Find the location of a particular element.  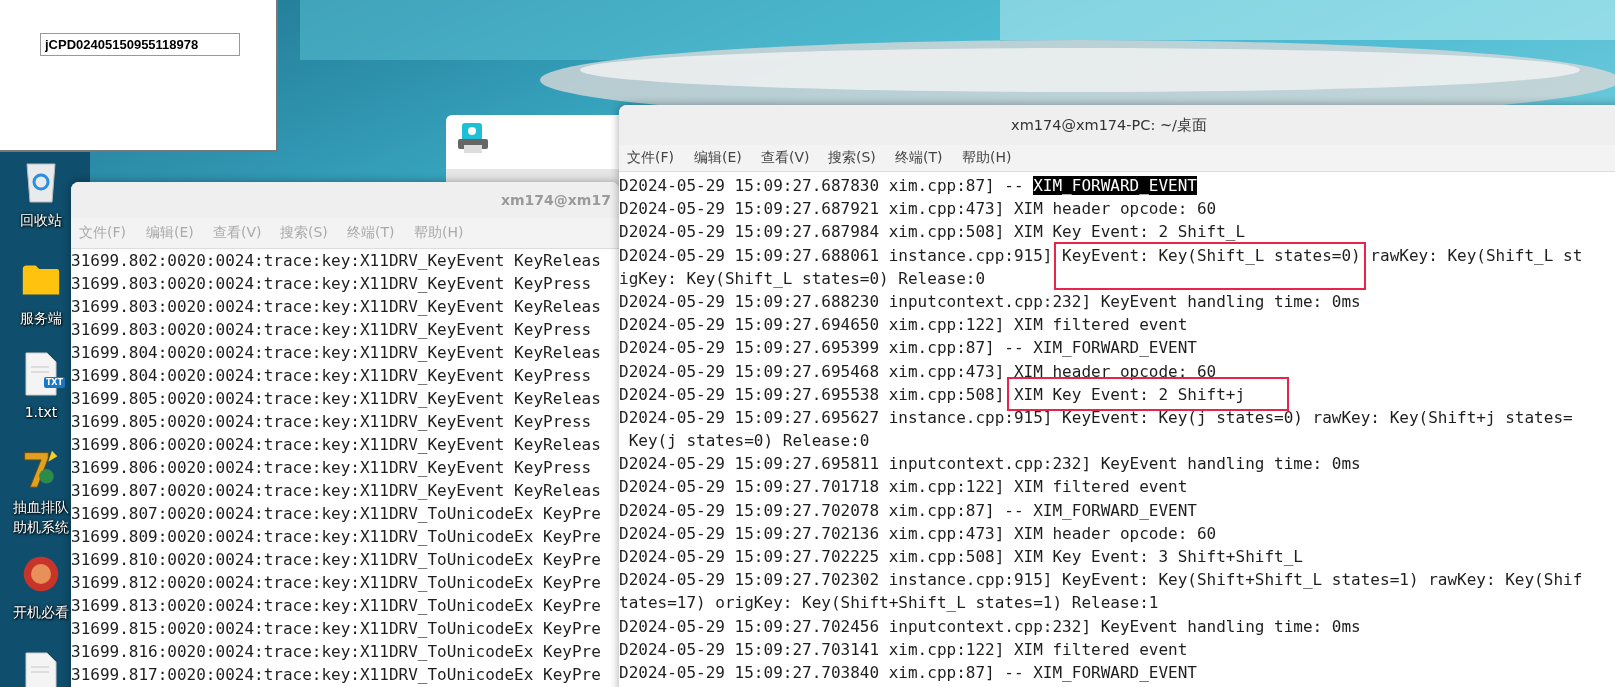

menu-item: 查看(V) is located at coordinates (788, 158).